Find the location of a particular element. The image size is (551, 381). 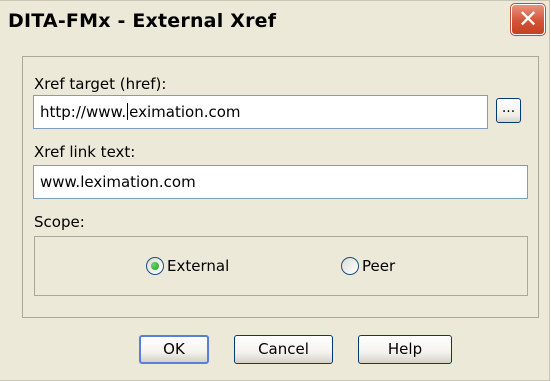

scope-external-radio is located at coordinates (155, 266).